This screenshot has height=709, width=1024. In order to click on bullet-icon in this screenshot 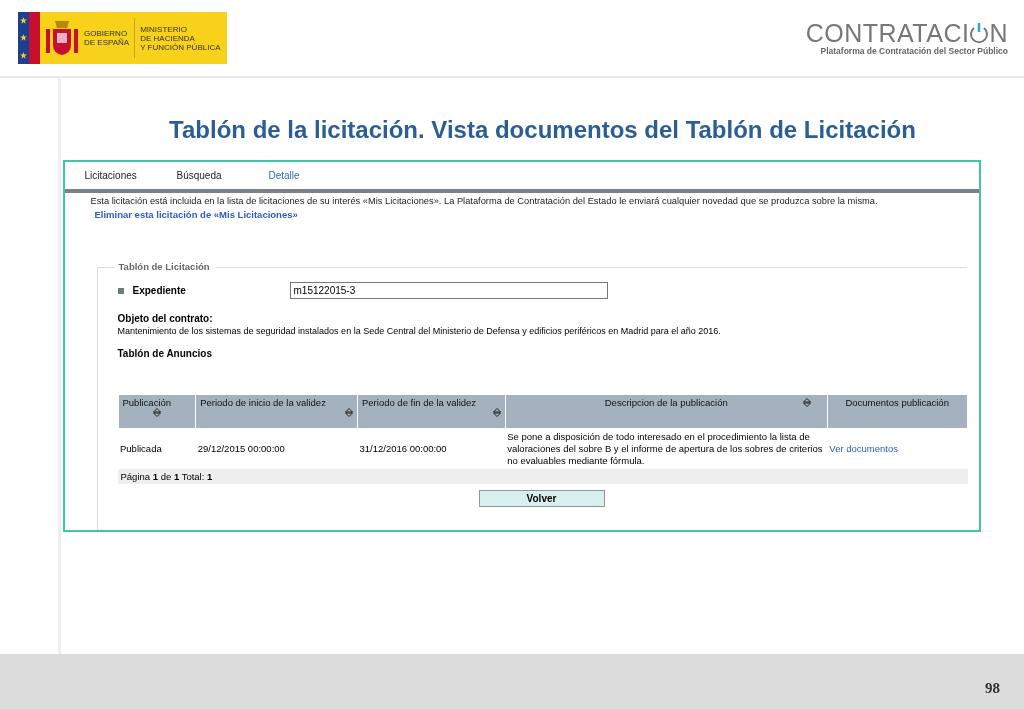, I will do `click(120, 290)`.